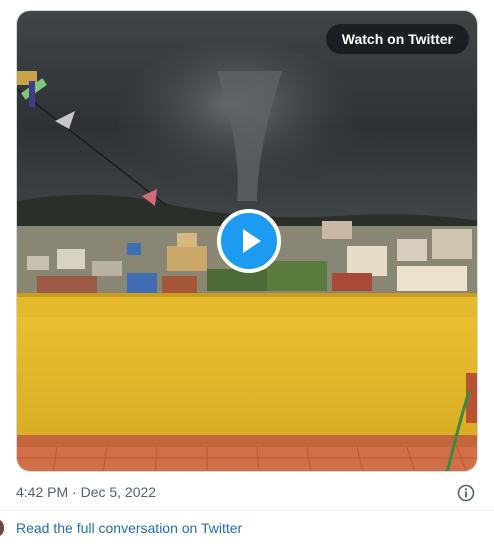 The image size is (494, 555). Describe the element at coordinates (252, 241) in the screenshot. I see `play-icon` at that location.